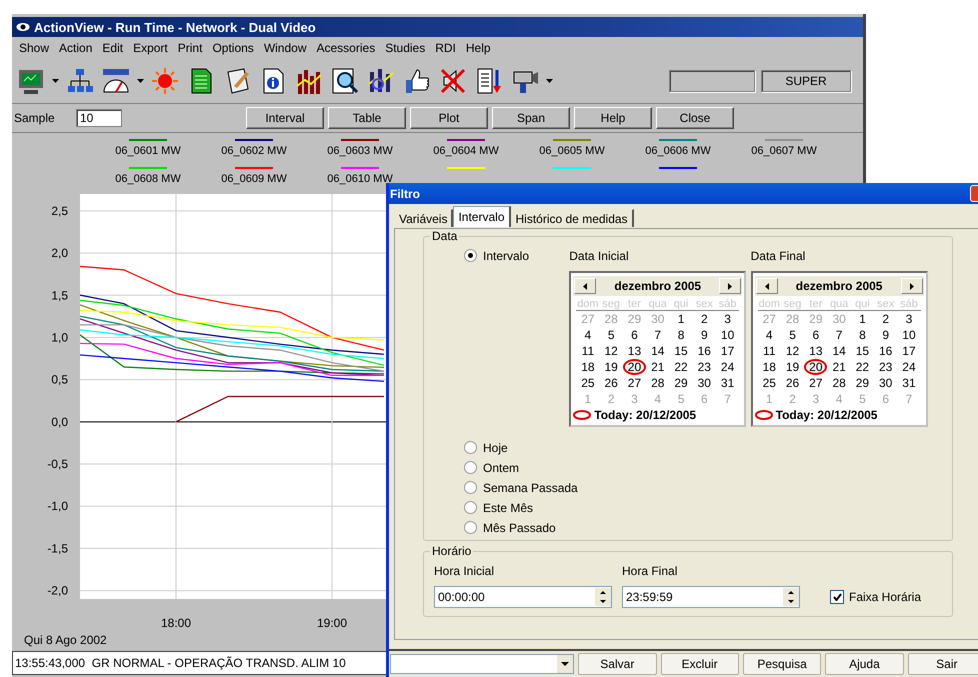  What do you see at coordinates (445, 48) in the screenshot?
I see `menu-item: RDI` at bounding box center [445, 48].